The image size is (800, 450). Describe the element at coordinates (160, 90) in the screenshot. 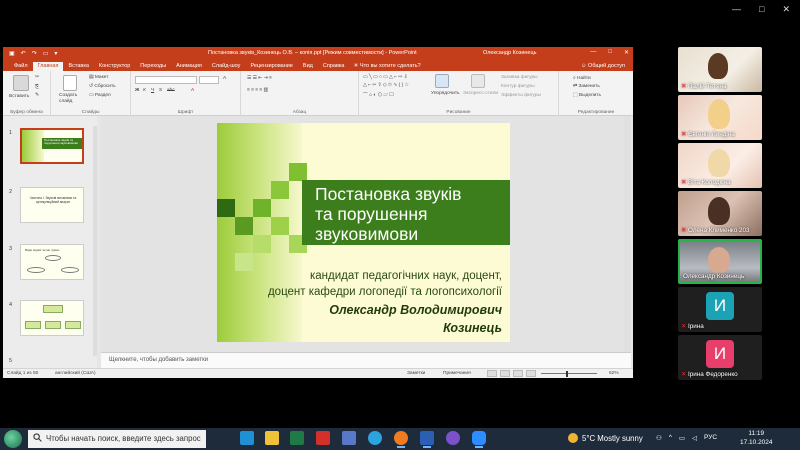

I see `shadow-icon: S` at that location.